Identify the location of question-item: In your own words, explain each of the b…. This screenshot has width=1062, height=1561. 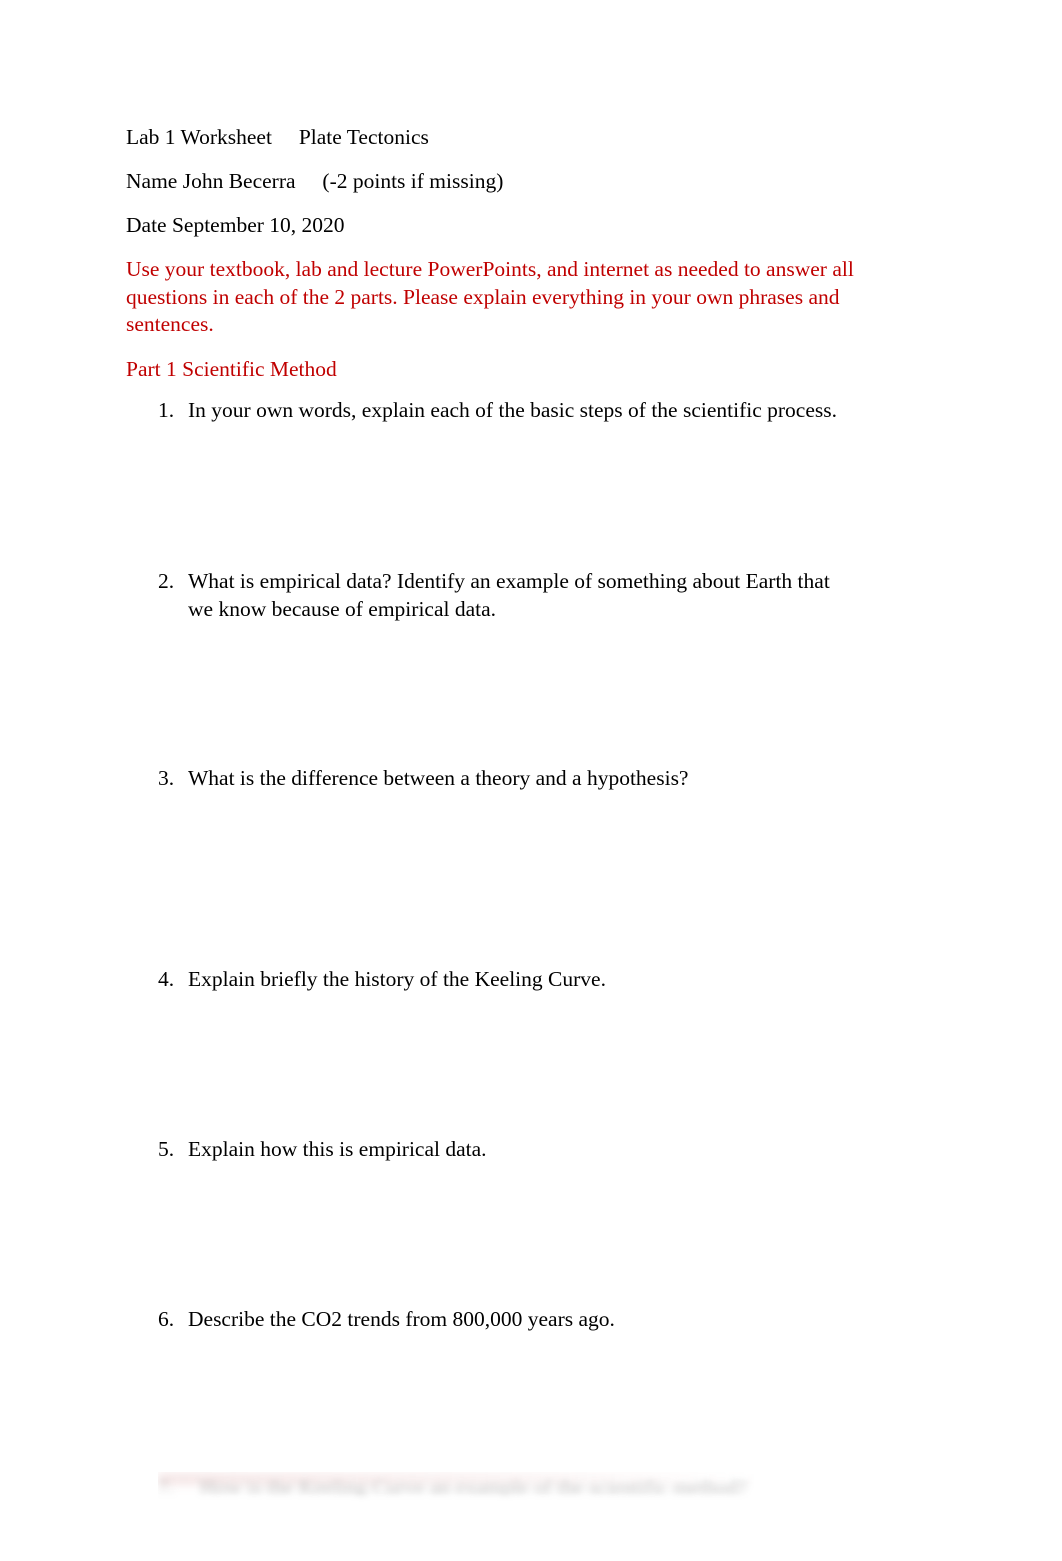
(490, 411).